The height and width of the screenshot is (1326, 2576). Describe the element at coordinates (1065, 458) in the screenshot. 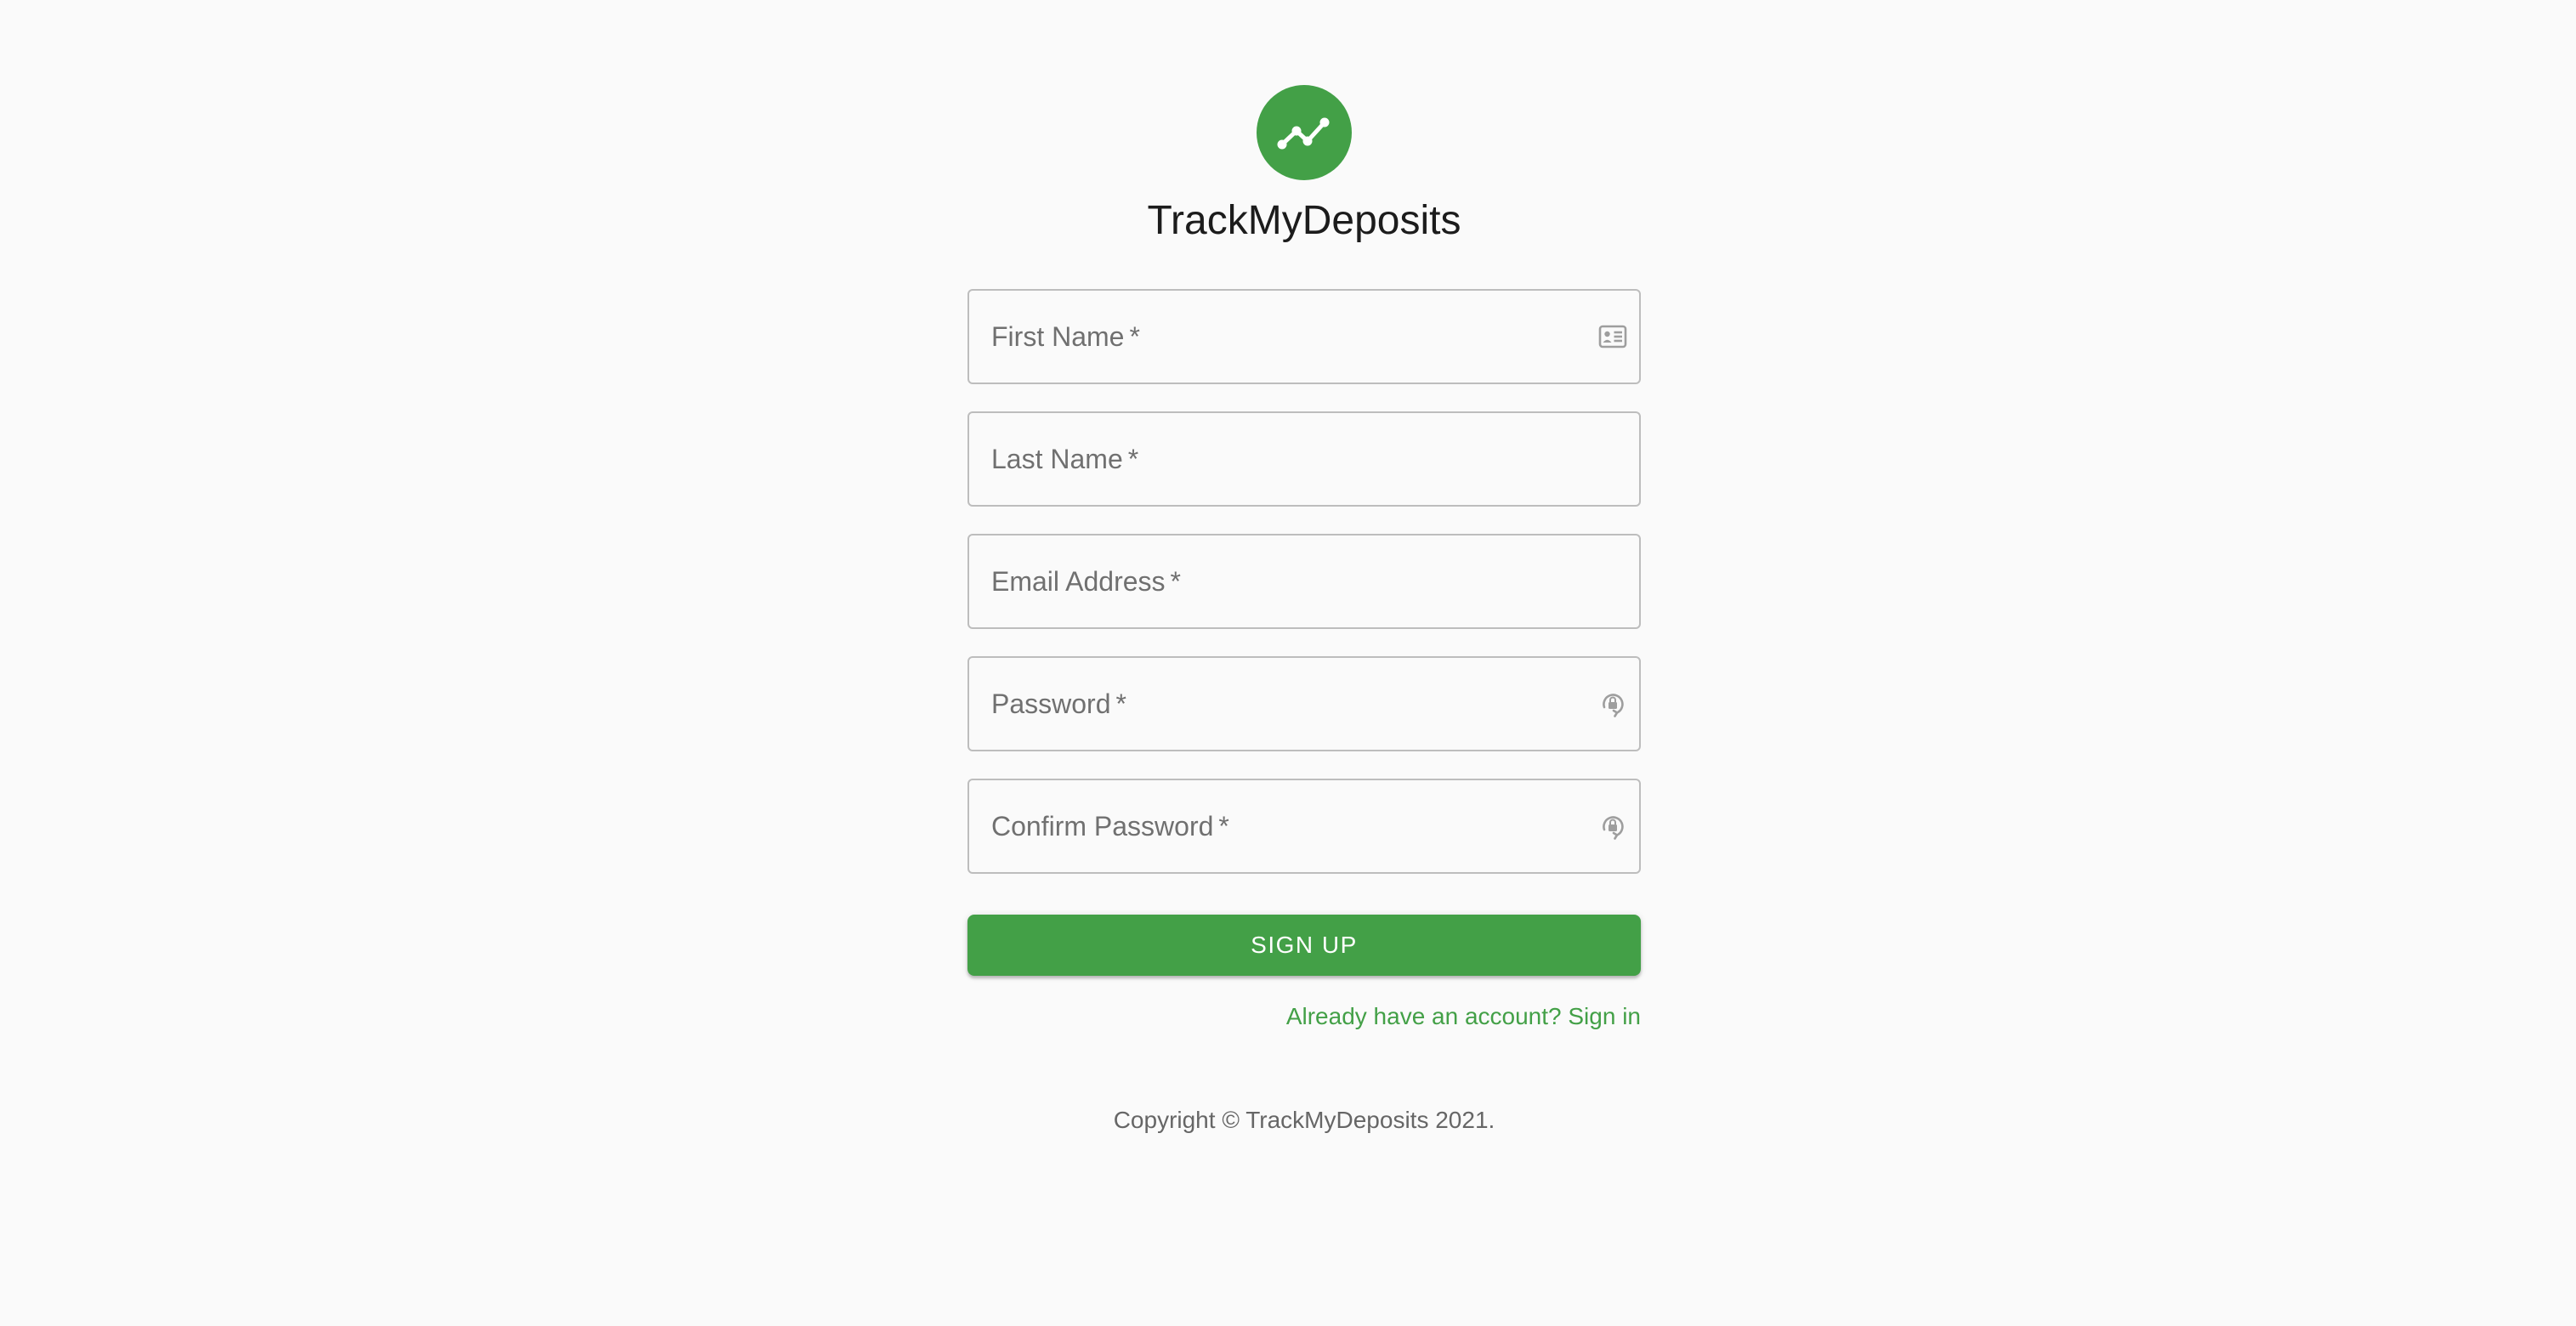

I see `last-name-label: Last Name *` at that location.